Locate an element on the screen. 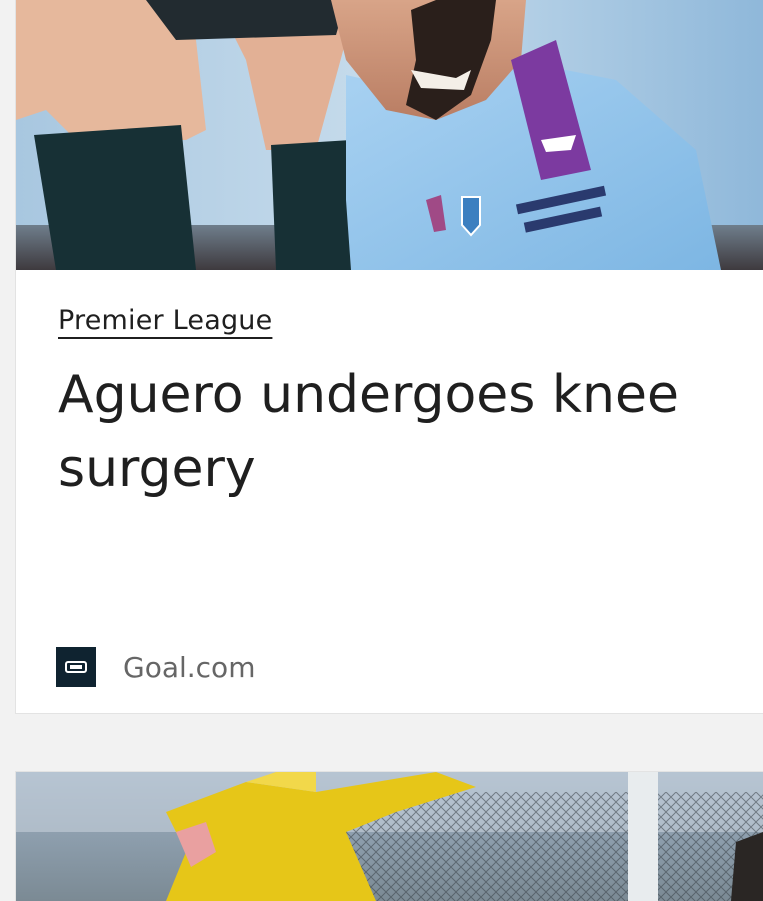 The height and width of the screenshot is (901, 763). card-hero-image is located at coordinates (389, 836).